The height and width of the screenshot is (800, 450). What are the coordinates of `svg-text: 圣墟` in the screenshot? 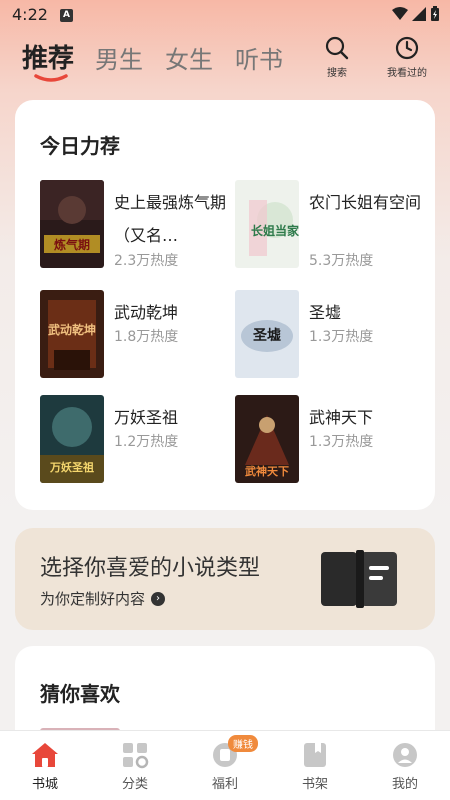 It's located at (266, 335).